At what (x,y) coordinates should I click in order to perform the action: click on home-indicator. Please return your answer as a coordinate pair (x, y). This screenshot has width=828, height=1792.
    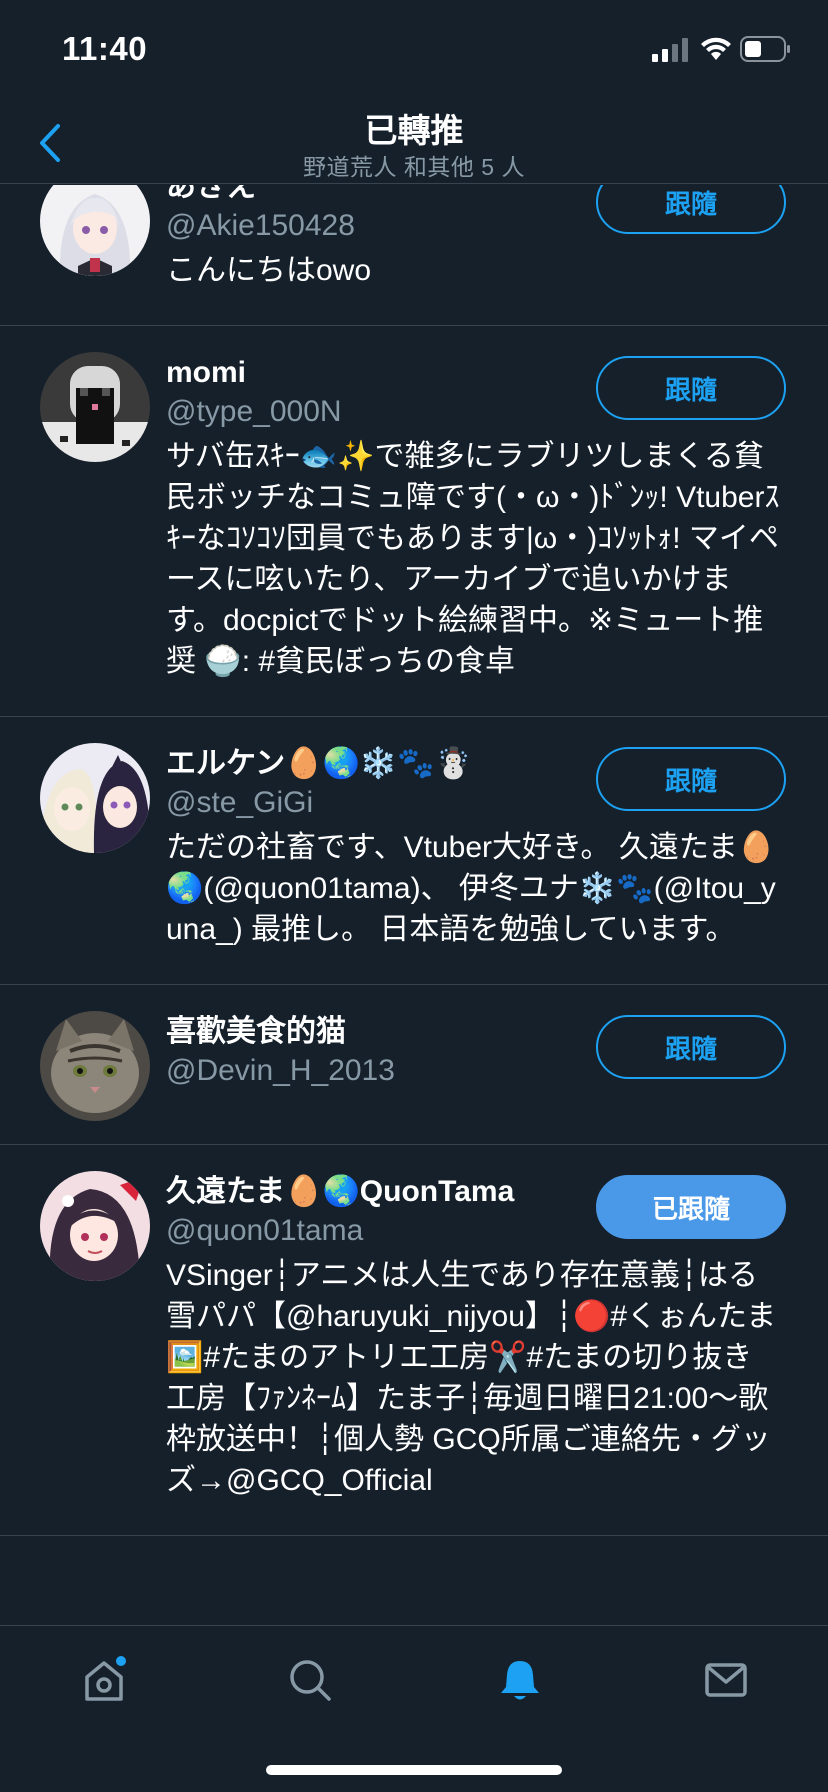
    Looking at the image, I should click on (414, 1770).